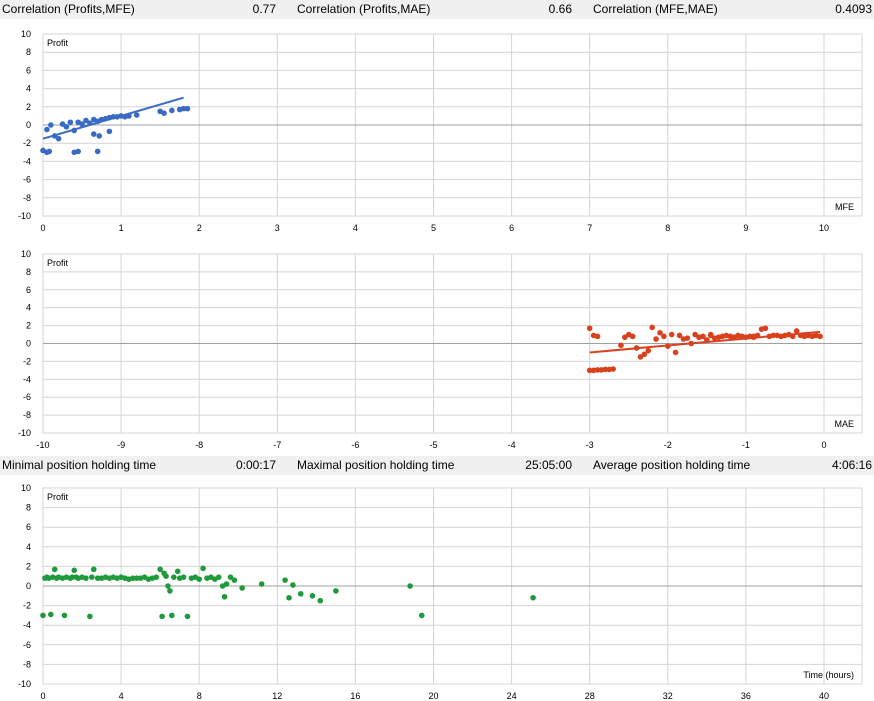  I want to click on y-tick-label: -10, so click(24, 684).